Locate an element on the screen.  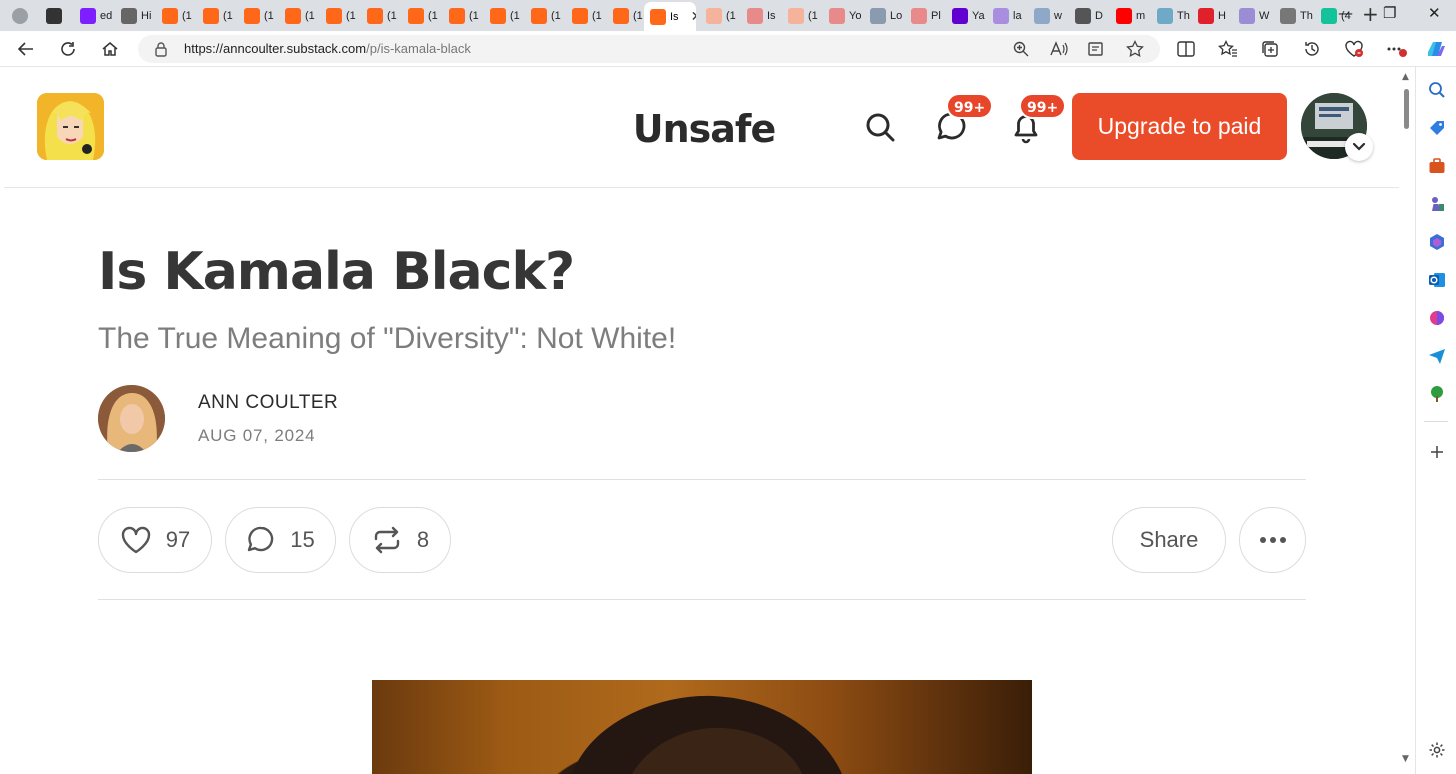
tools-briefcase-icon is located at coordinates (1437, 166).